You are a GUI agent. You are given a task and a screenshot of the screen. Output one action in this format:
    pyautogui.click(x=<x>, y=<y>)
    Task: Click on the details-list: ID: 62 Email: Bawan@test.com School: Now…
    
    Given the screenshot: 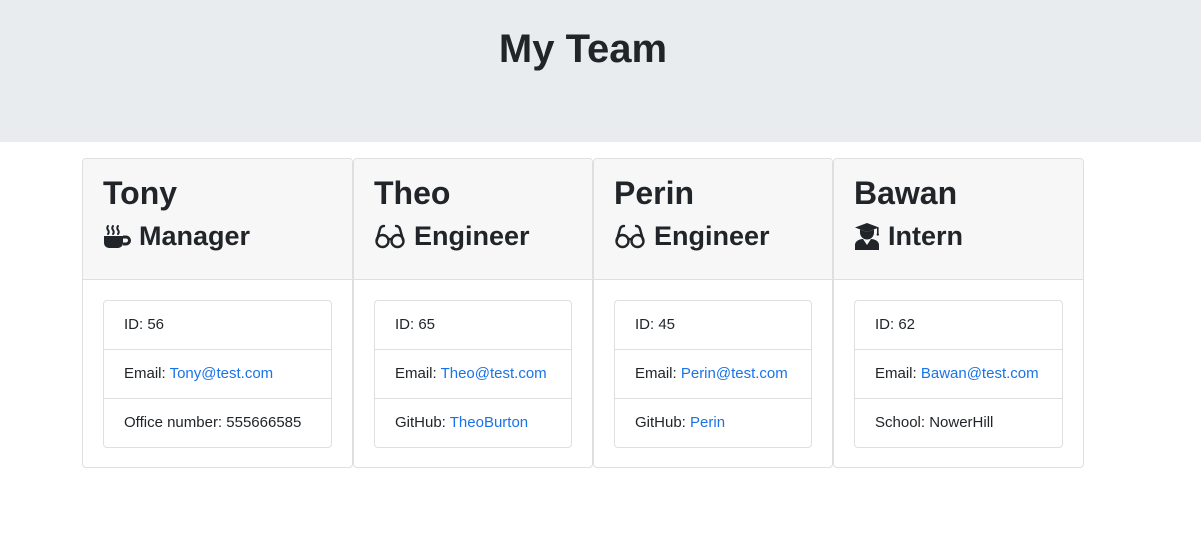 What is the action you would take?
    pyautogui.click(x=958, y=374)
    